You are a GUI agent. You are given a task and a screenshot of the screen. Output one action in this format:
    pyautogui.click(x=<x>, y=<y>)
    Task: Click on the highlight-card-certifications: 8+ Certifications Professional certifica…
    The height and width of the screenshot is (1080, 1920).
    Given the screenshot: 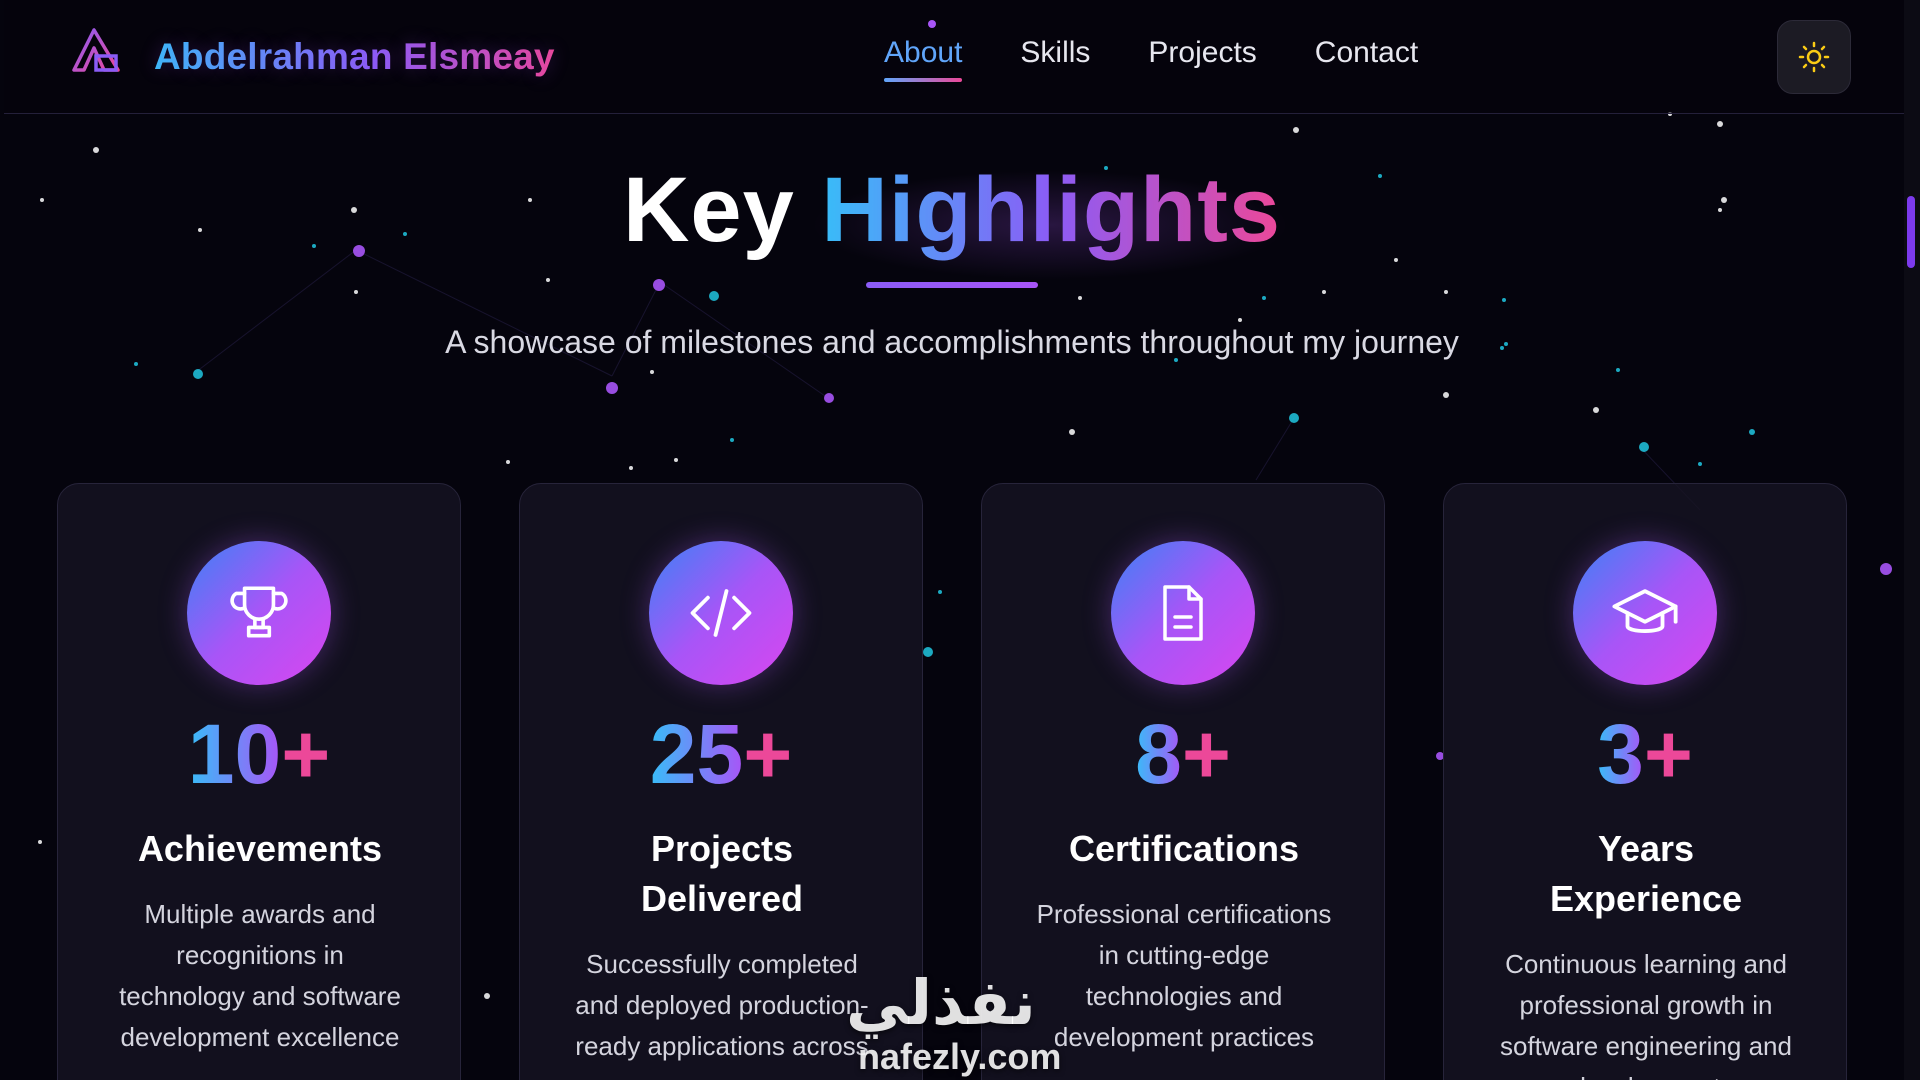 What is the action you would take?
    pyautogui.click(x=1183, y=781)
    